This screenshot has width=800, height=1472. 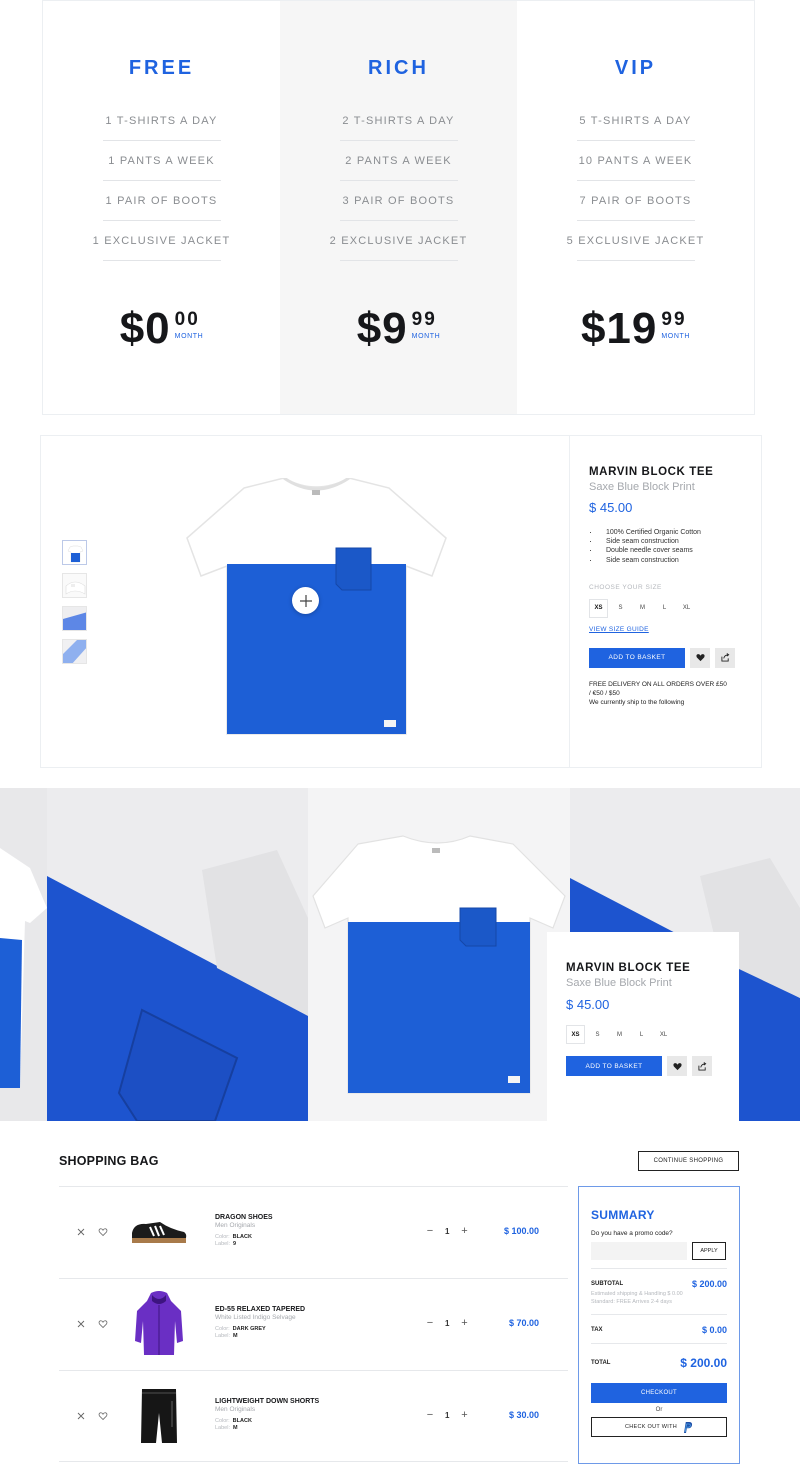 I want to click on card-buy-row: ADD TO BASKET, so click(x=652, y=1066).